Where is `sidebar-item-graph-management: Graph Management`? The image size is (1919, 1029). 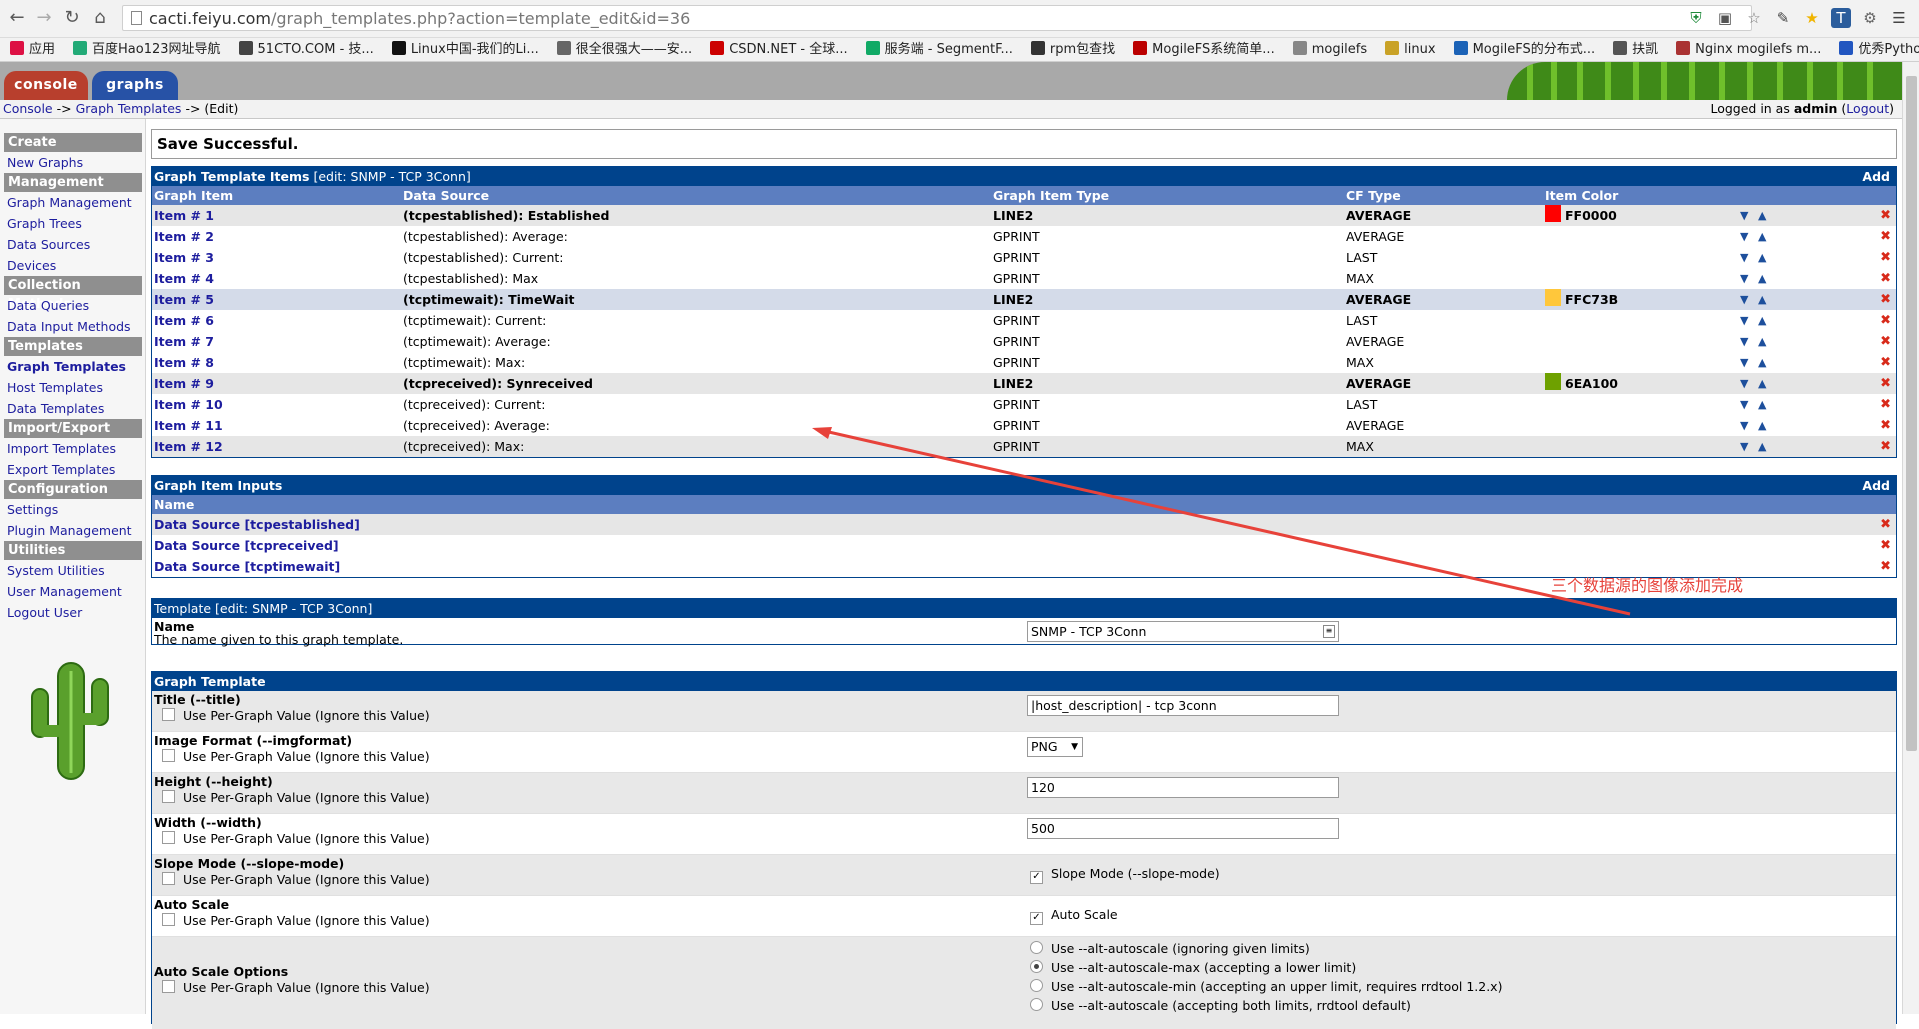 sidebar-item-graph-management: Graph Management is located at coordinates (76, 202).